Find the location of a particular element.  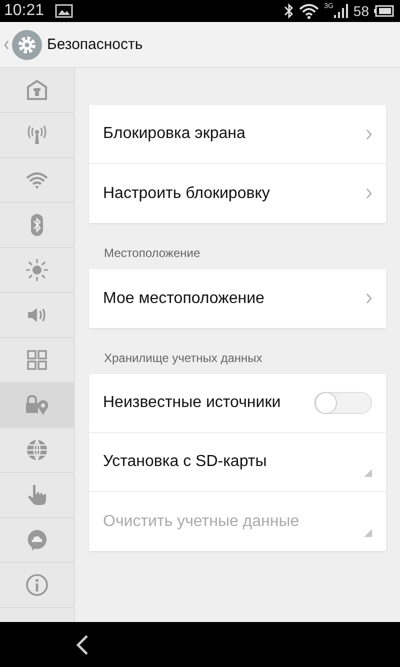

settings-row: Блокировка экрана is located at coordinates (237, 134).